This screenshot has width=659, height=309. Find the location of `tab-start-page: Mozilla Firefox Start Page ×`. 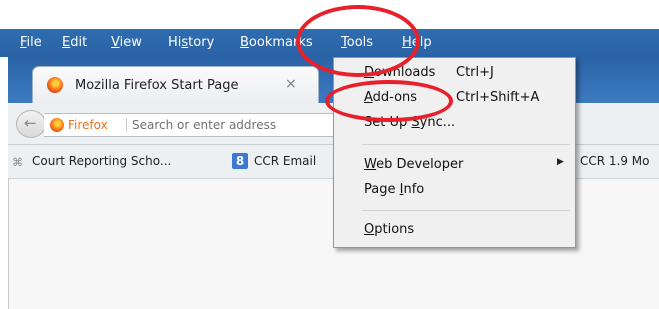

tab-start-page: Mozilla Firefox Start Page × is located at coordinates (175, 84).